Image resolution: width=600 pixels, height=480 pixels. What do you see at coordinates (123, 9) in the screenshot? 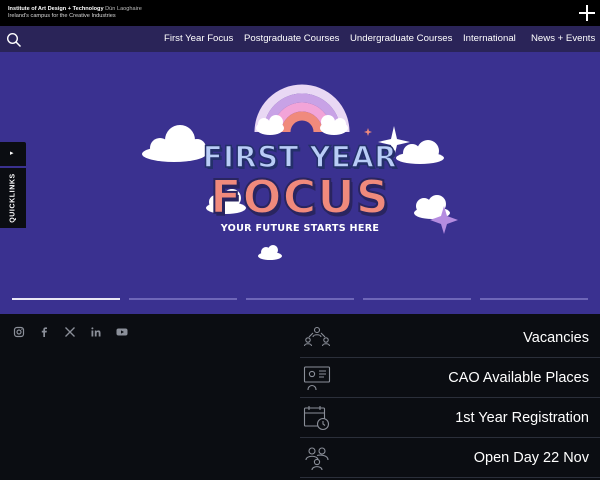
I see `logo-location: Dún Laoghaire` at bounding box center [123, 9].